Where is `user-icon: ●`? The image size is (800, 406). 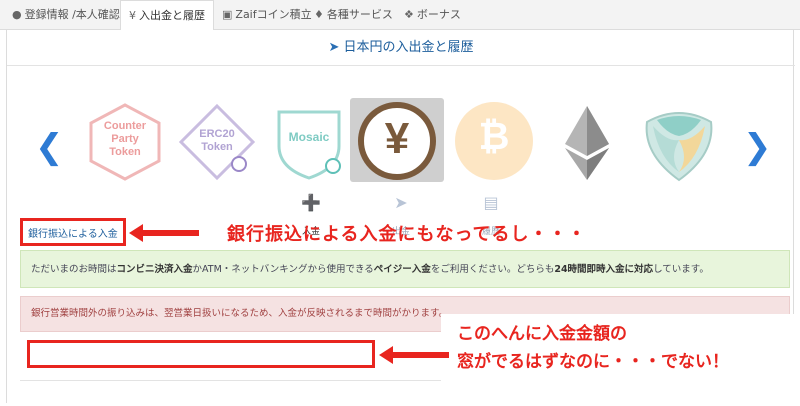 user-icon: ● is located at coordinates (17, 14).